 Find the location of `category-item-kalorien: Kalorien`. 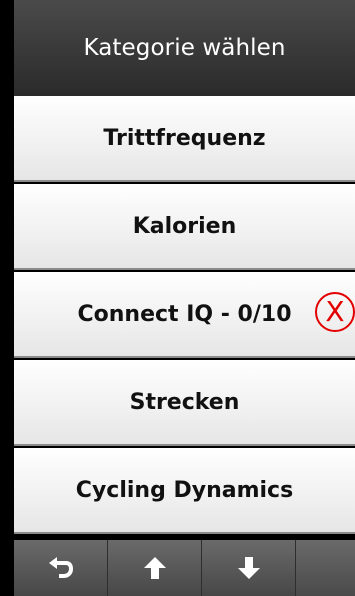

category-item-kalorien: Kalorien is located at coordinates (184, 227).